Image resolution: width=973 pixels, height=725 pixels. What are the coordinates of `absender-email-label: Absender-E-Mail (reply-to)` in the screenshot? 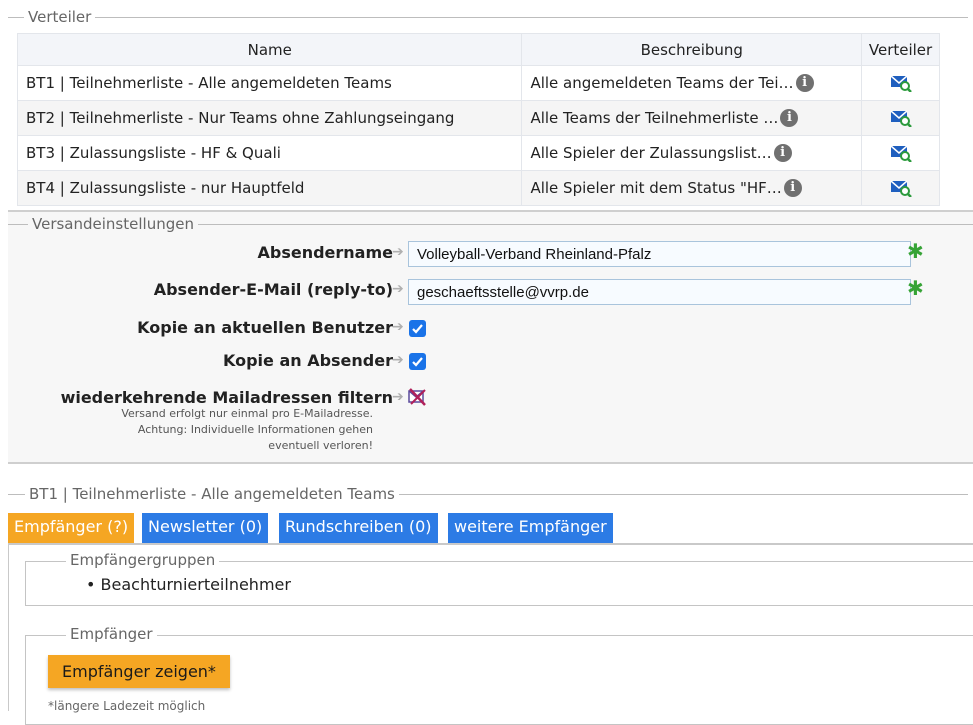 It's located at (273, 289).